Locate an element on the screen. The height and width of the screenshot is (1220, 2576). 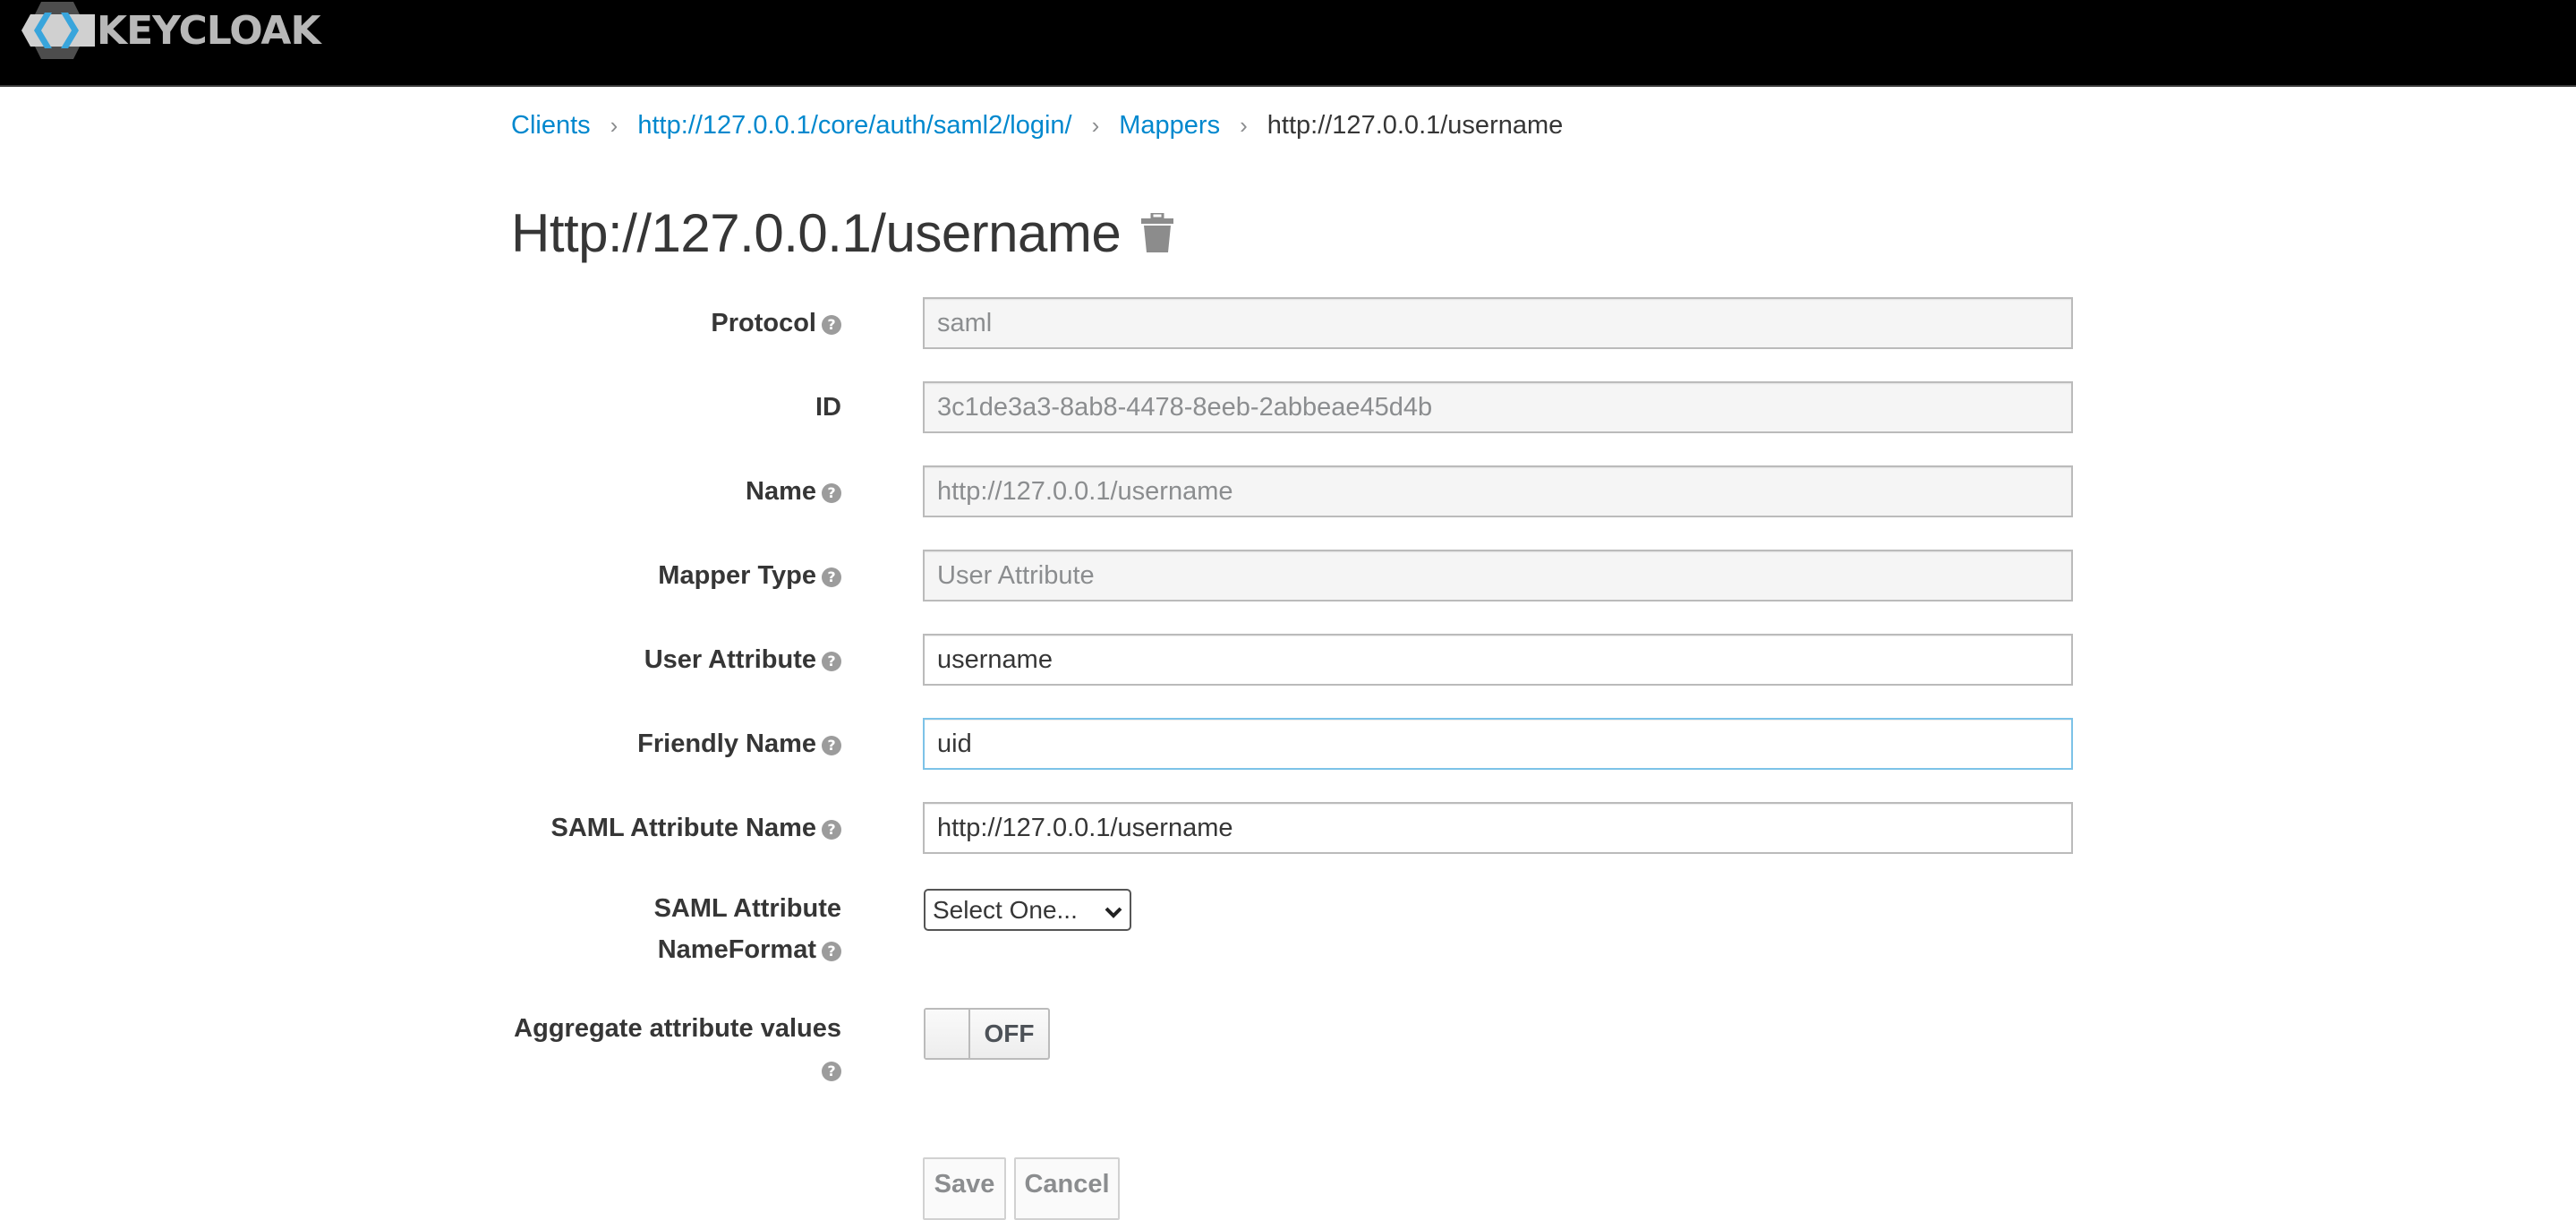
saml-attribute-name-input is located at coordinates (1498, 828).